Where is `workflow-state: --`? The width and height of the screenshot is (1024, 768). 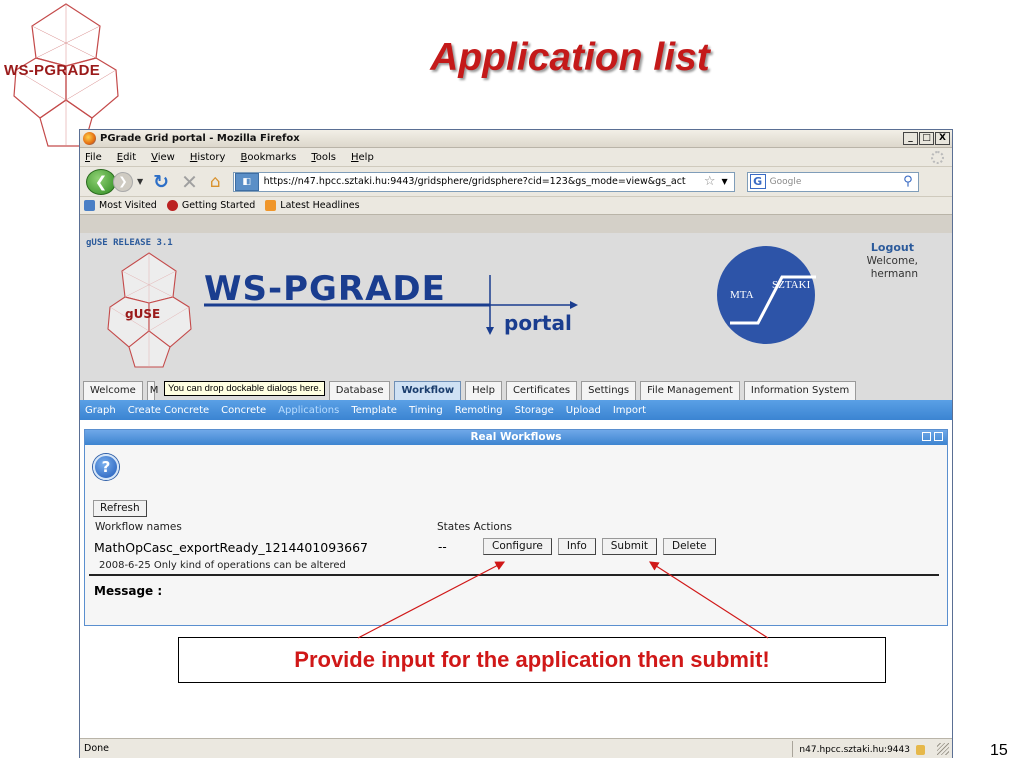
workflow-state: -- is located at coordinates (442, 547).